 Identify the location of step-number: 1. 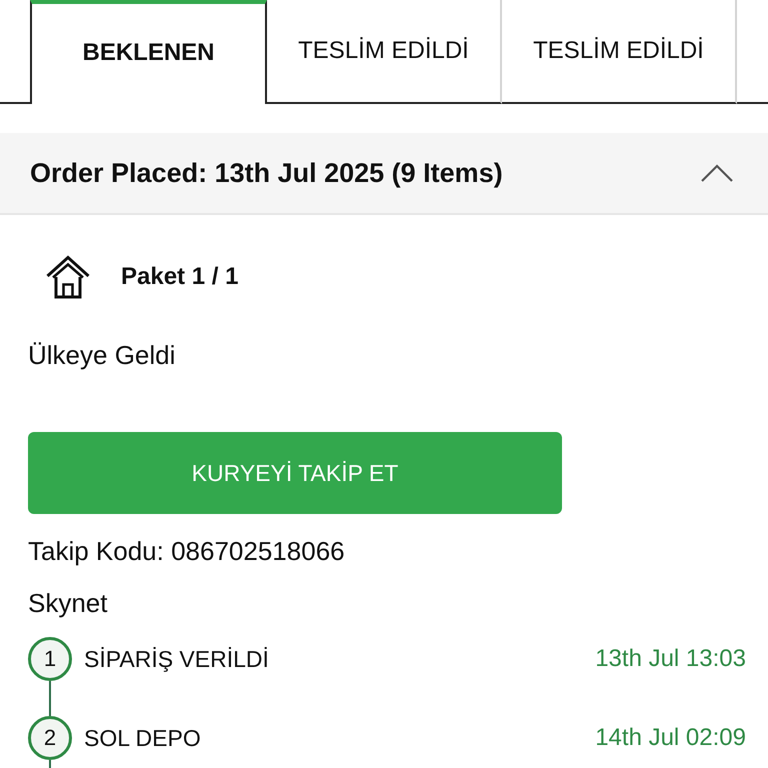
(50, 659).